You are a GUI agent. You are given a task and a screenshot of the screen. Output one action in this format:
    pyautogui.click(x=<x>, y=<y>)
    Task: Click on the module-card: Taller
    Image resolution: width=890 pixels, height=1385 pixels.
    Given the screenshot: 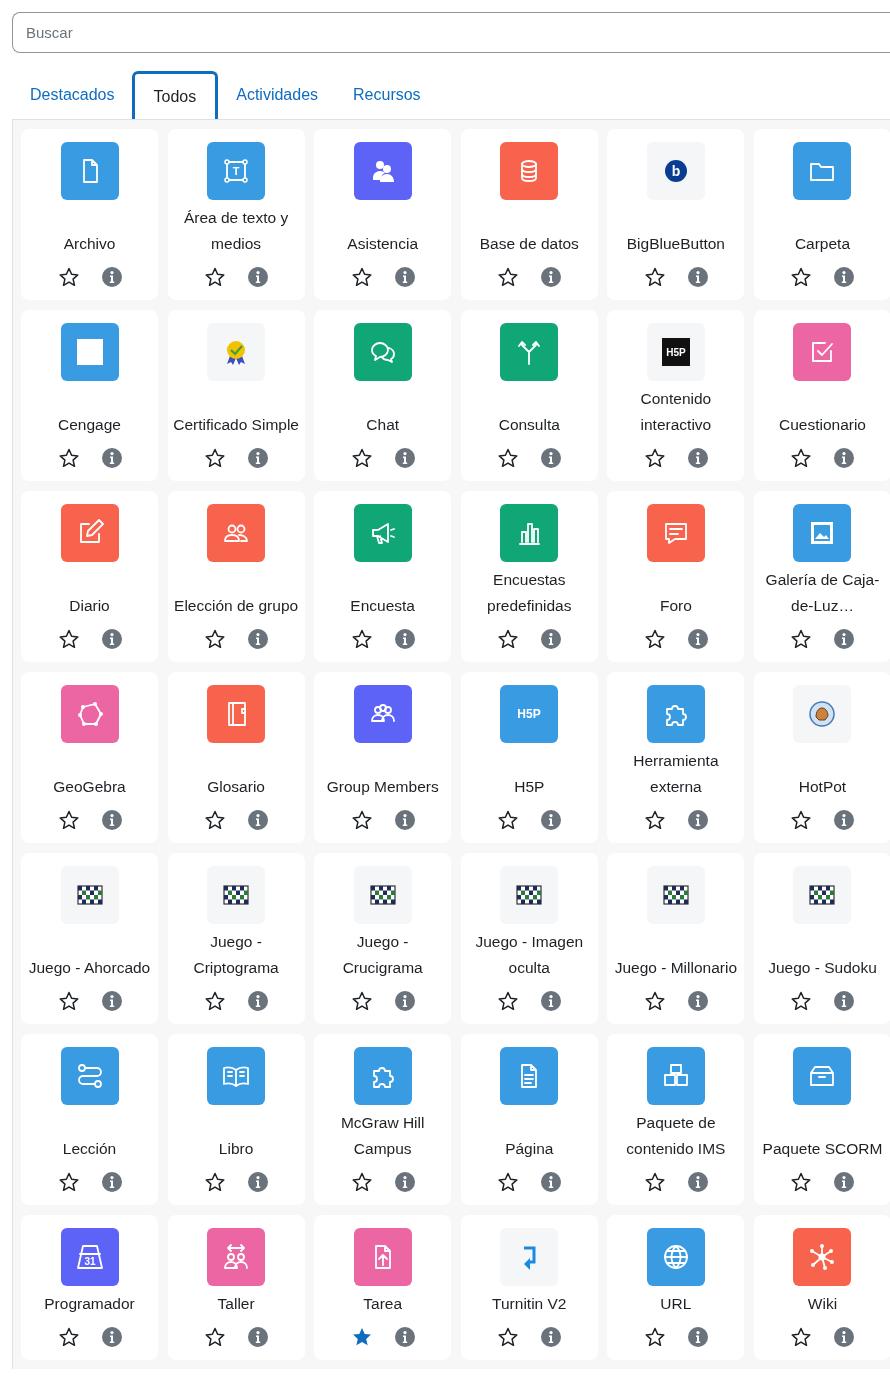 What is the action you would take?
    pyautogui.click(x=236, y=1287)
    